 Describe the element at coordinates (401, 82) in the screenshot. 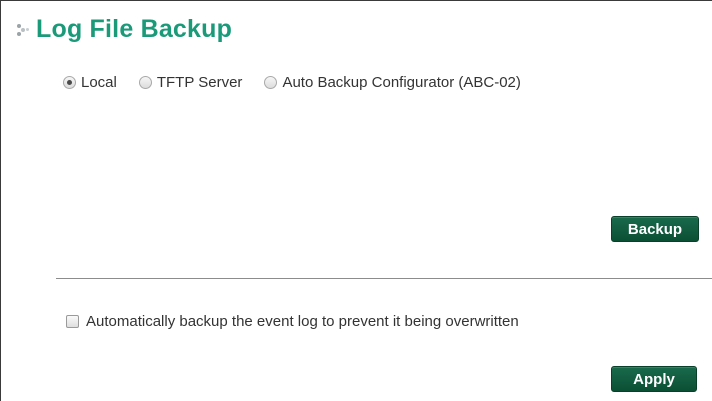

I see `radio-abc-label: Auto Backup Configurator (ABC-02)` at that location.